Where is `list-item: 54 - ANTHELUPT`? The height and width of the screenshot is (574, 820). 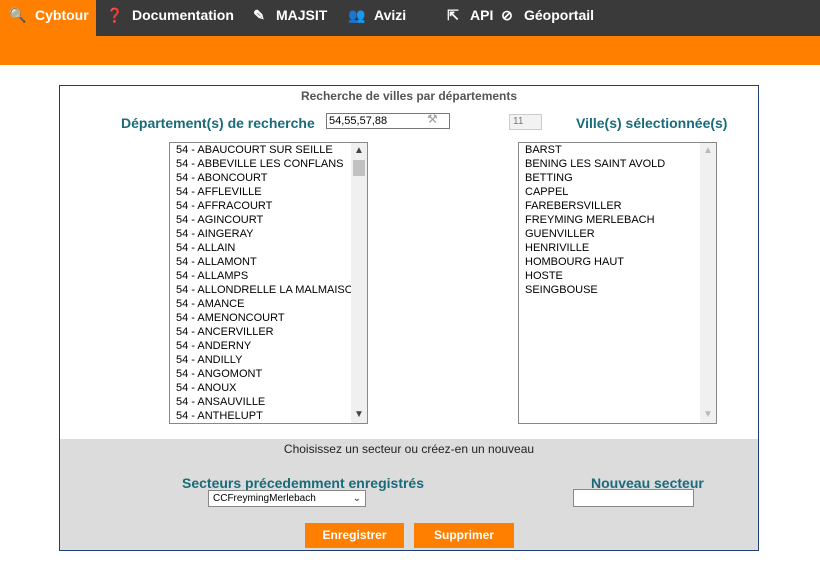
list-item: 54 - ANTHELUPT is located at coordinates (260, 416).